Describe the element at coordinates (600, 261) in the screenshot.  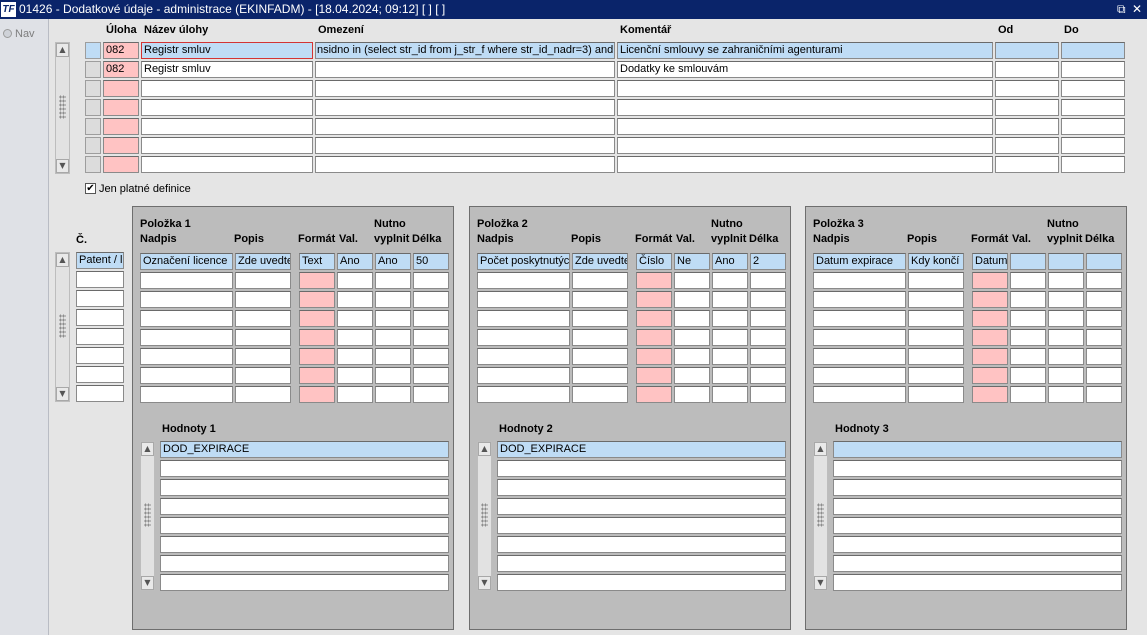
I see `field-popis: Zde uvedte` at that location.